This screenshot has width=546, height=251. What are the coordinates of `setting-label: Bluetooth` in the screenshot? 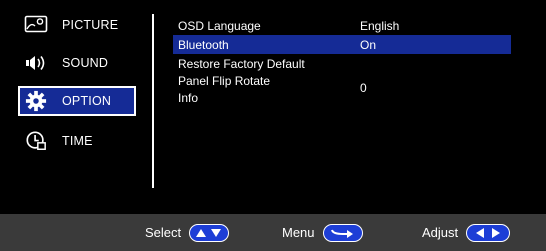 It's located at (203, 44).